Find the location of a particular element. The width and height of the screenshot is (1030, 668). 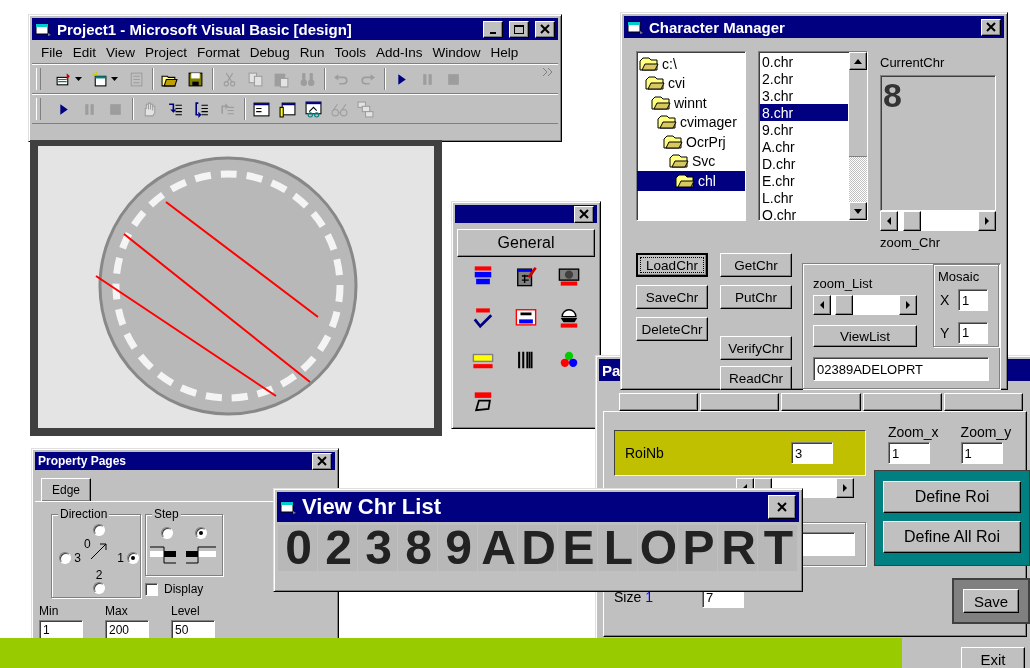

field-label: X is located at coordinates (945, 300).